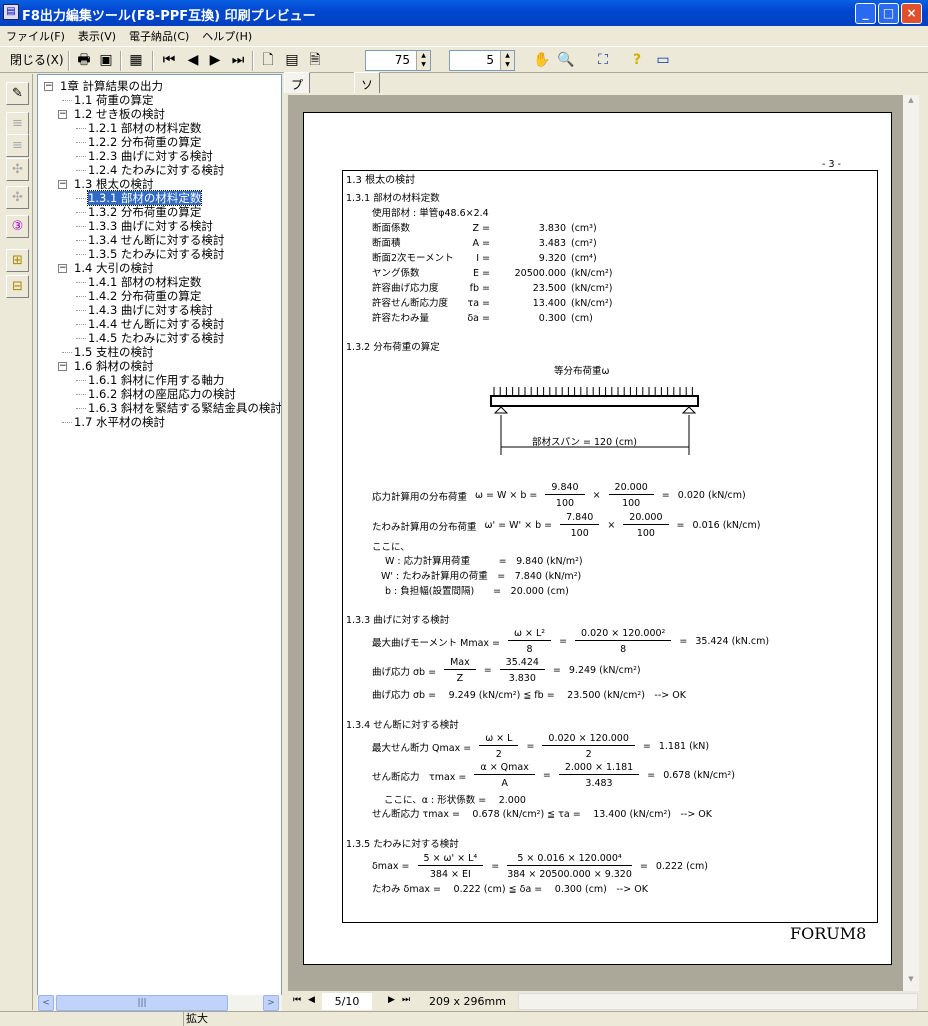 This screenshot has height=1026, width=928. Describe the element at coordinates (46, 1003) in the screenshot. I see `scroll-left-button: <` at that location.